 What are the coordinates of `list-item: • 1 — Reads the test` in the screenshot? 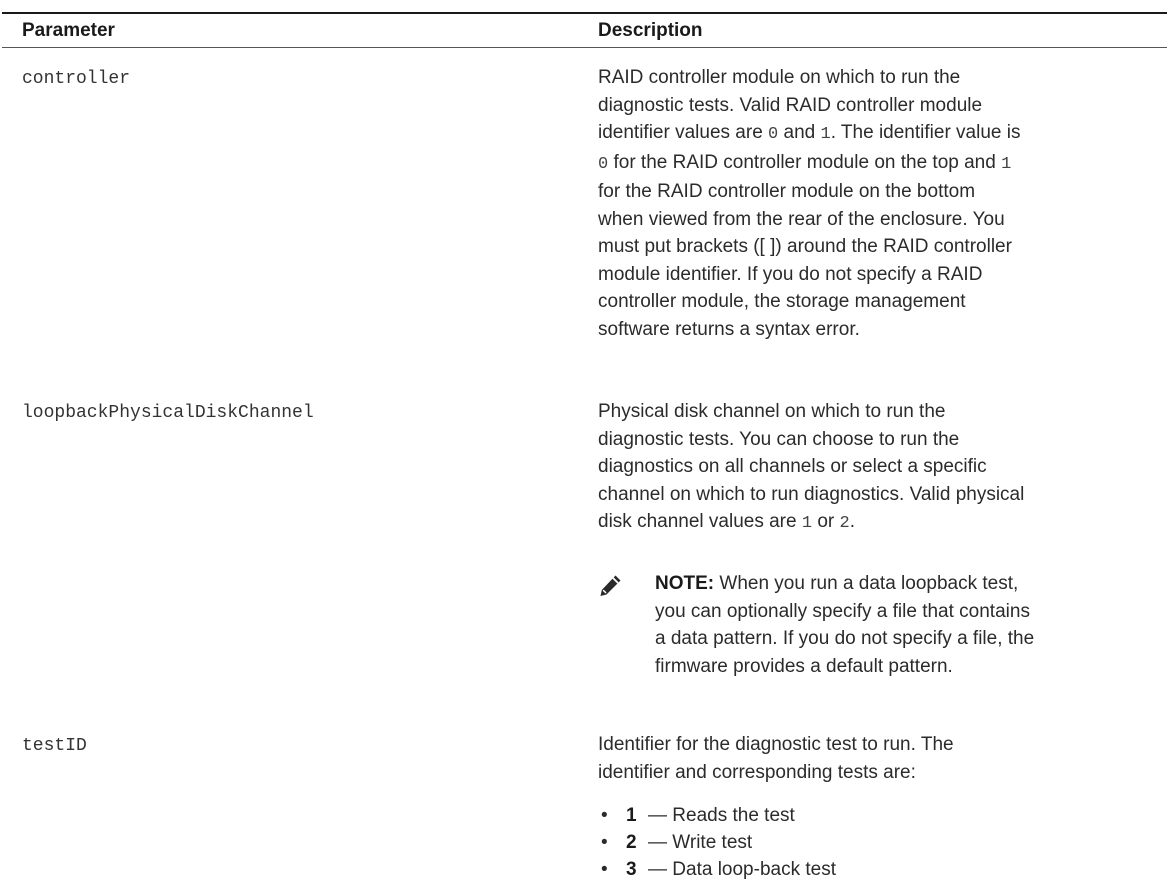 It's located at (881, 815).